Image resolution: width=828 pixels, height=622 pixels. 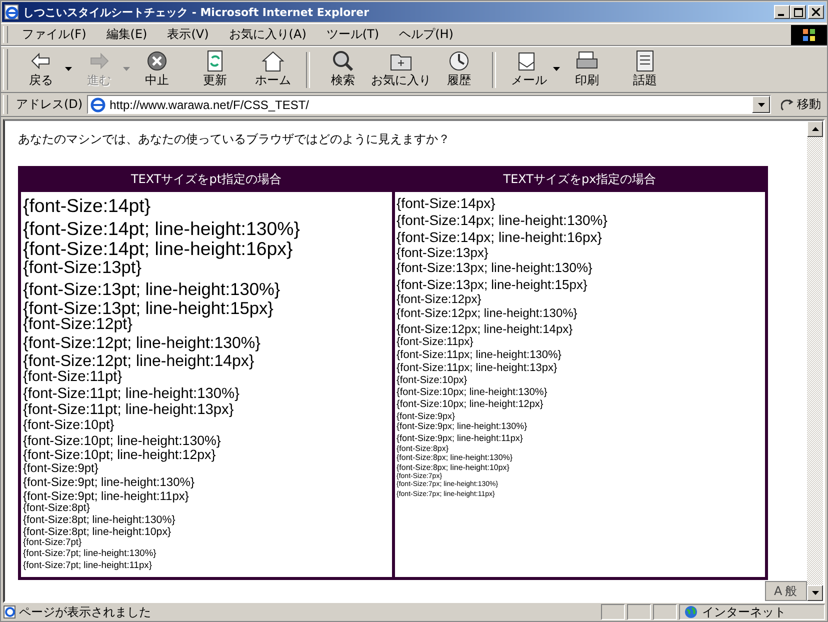 I want to click on toolbar-button: 話題, so click(x=645, y=69).